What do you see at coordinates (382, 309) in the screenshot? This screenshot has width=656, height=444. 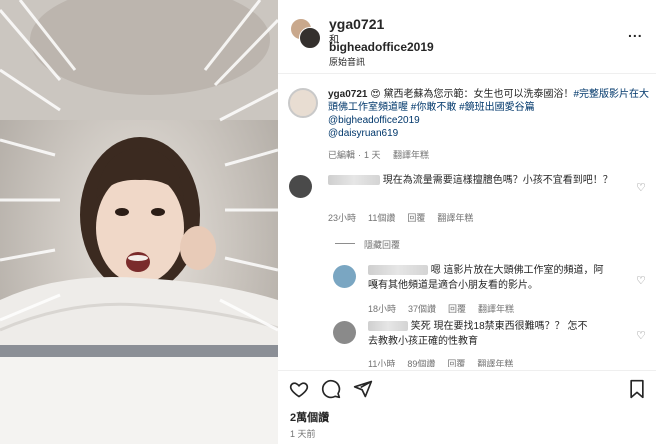 I see `reply-time: 18小時` at bounding box center [382, 309].